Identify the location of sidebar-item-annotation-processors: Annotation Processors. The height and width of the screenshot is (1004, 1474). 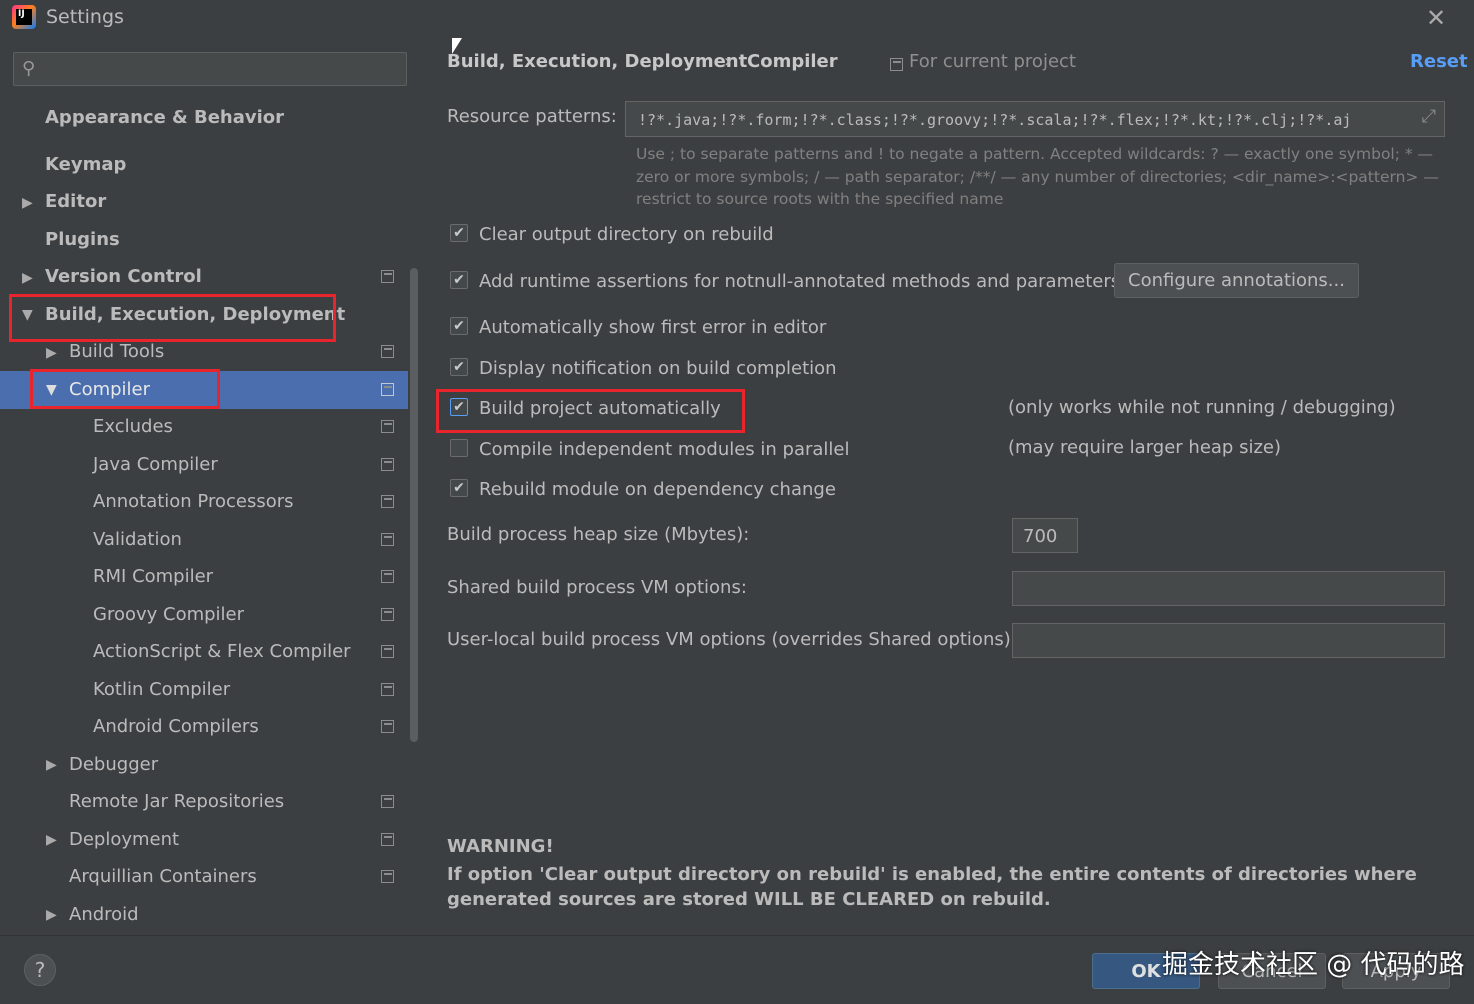
(193, 502).